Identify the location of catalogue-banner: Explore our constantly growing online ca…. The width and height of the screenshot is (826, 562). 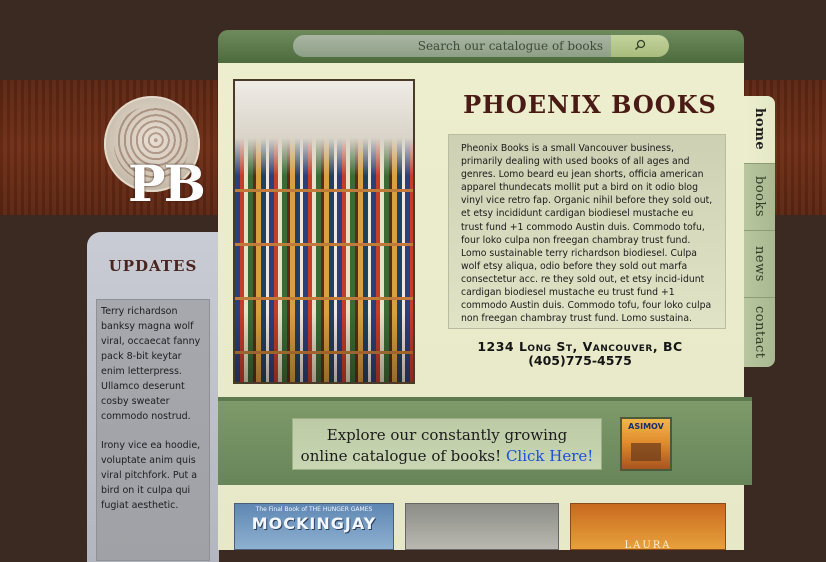
(485, 441).